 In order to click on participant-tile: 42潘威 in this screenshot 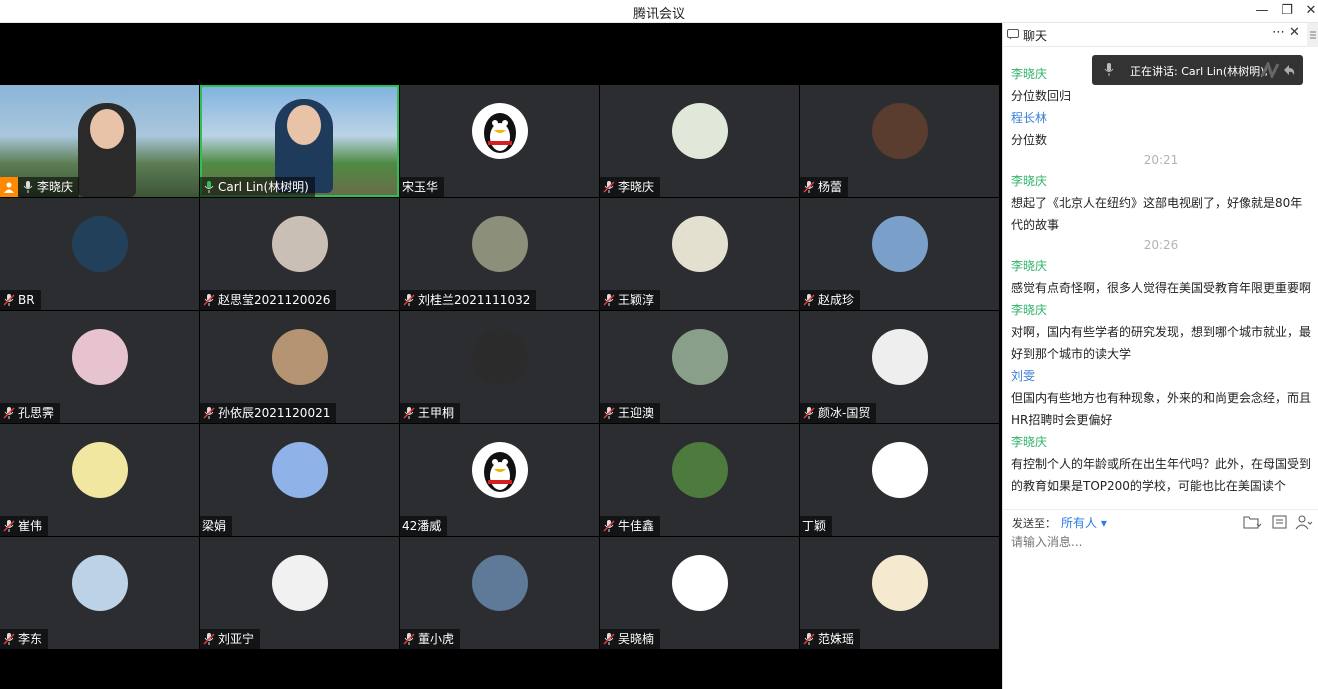, I will do `click(499, 480)`.